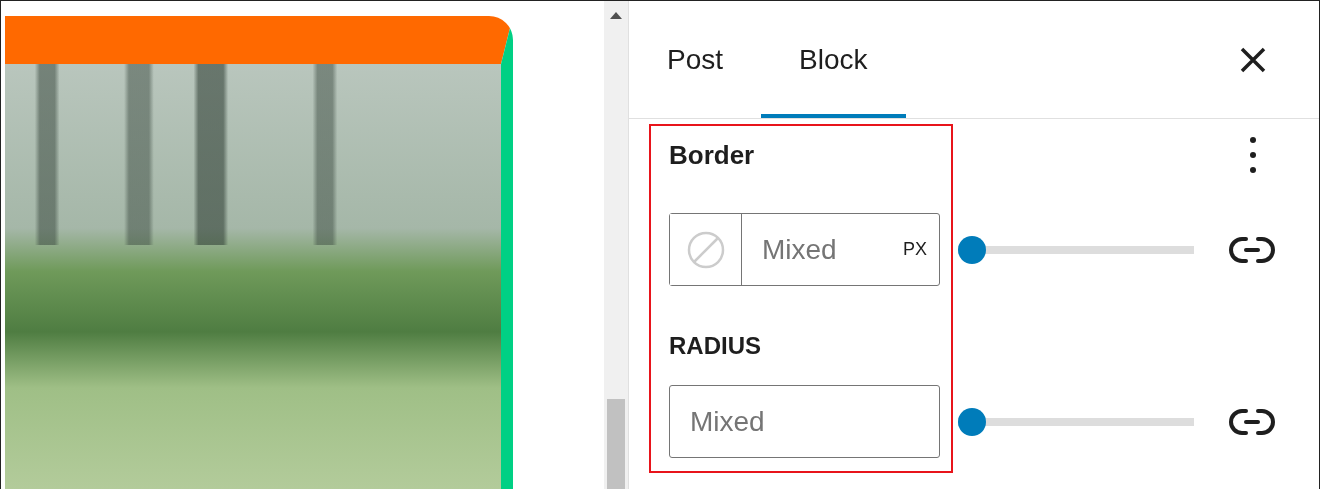 Image resolution: width=1320 pixels, height=489 pixels. I want to click on radius-label: RADIUS, so click(715, 346).